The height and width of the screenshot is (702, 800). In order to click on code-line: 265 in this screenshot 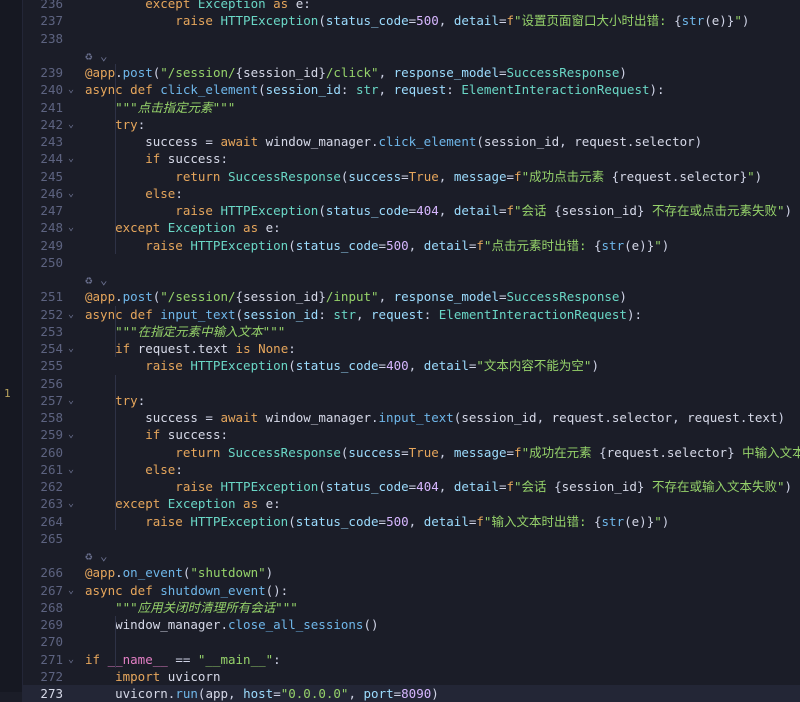, I will do `click(411, 538)`.